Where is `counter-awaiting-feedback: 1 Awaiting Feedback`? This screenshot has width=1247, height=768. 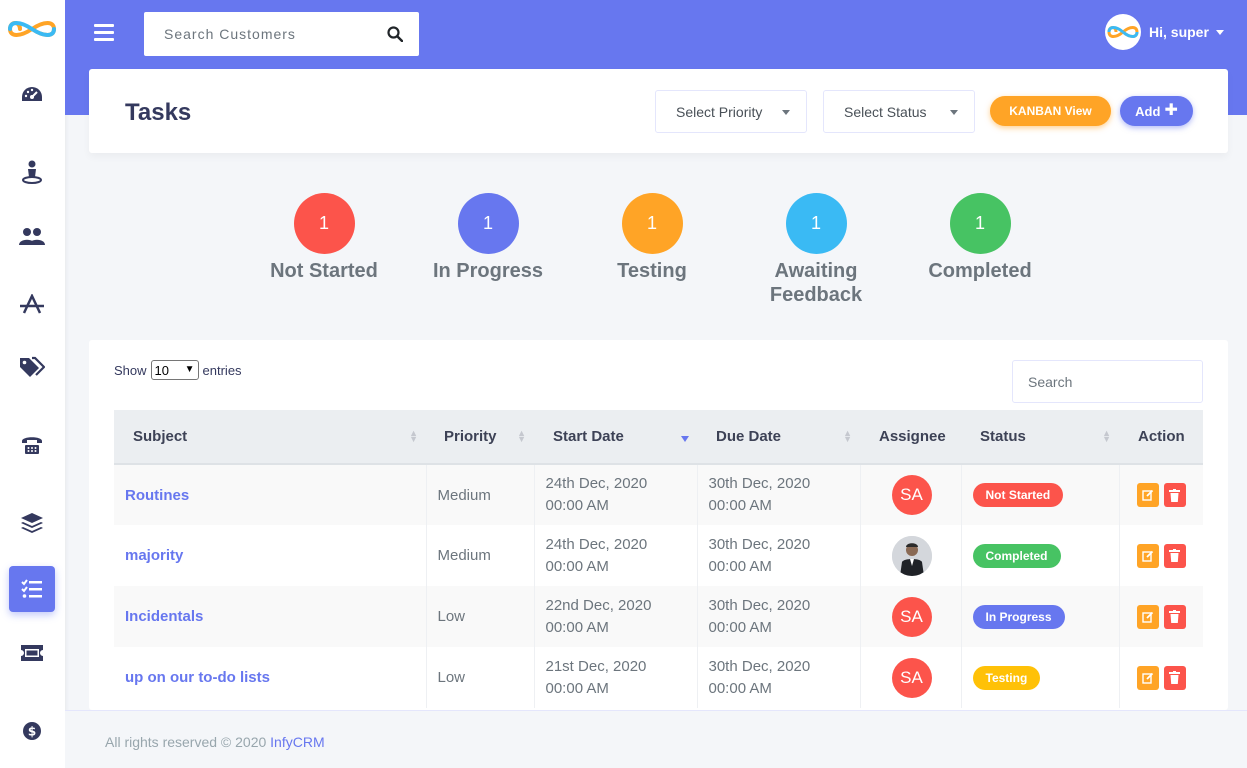
counter-awaiting-feedback: 1 Awaiting Feedback is located at coordinates (816, 250).